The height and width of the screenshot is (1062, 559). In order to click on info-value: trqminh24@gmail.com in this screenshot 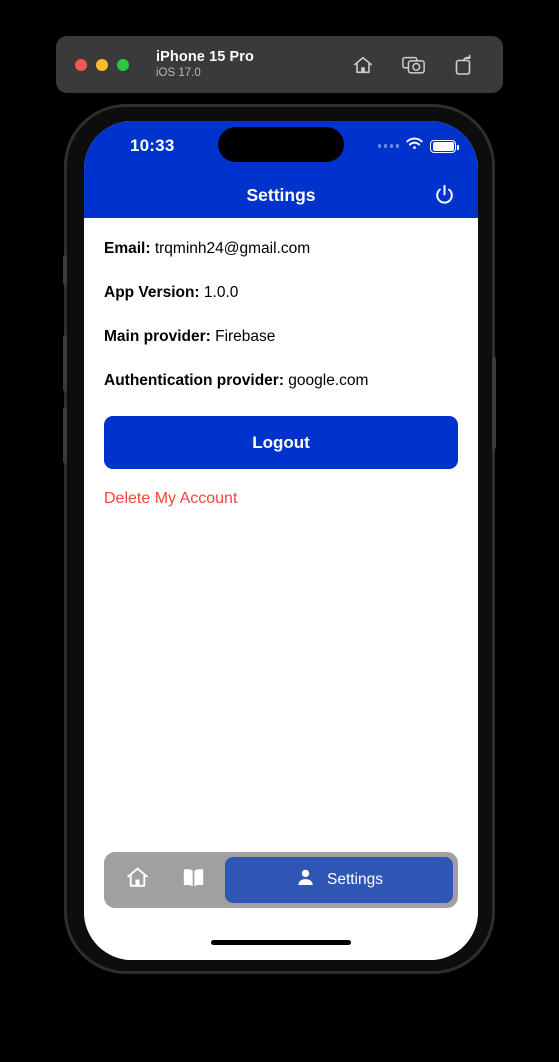, I will do `click(232, 248)`.